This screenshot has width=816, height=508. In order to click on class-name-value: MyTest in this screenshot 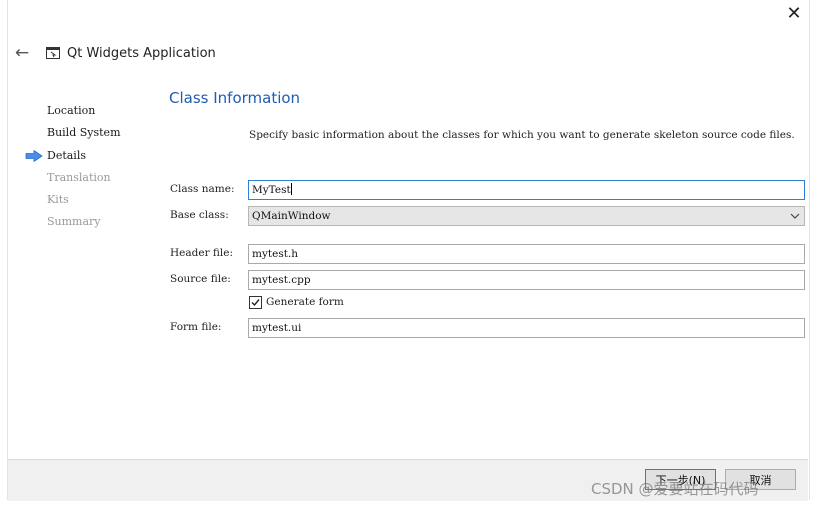, I will do `click(271, 190)`.